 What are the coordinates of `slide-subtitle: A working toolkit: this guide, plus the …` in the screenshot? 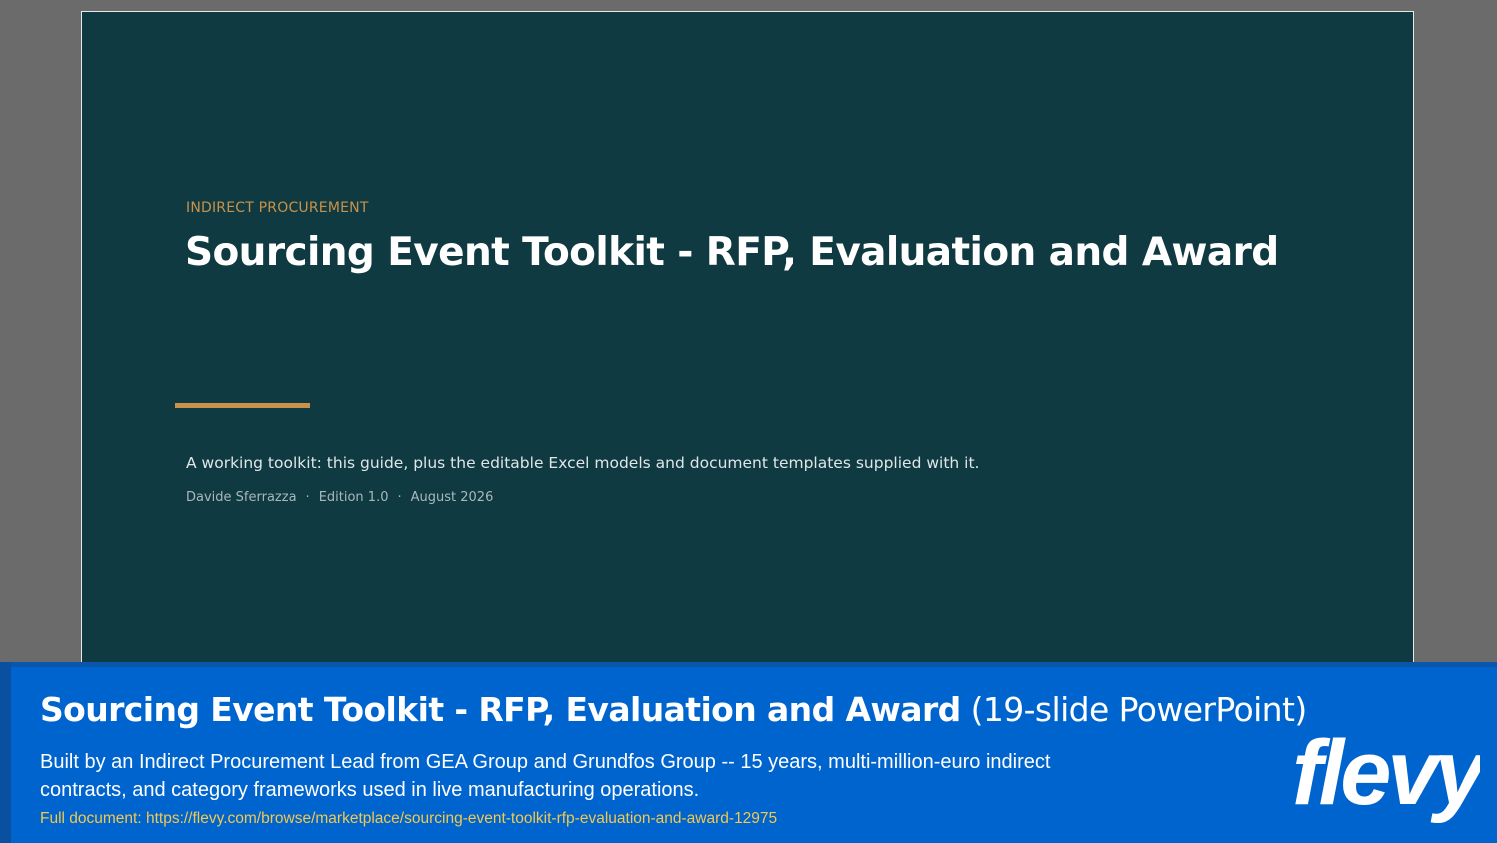 It's located at (583, 463).